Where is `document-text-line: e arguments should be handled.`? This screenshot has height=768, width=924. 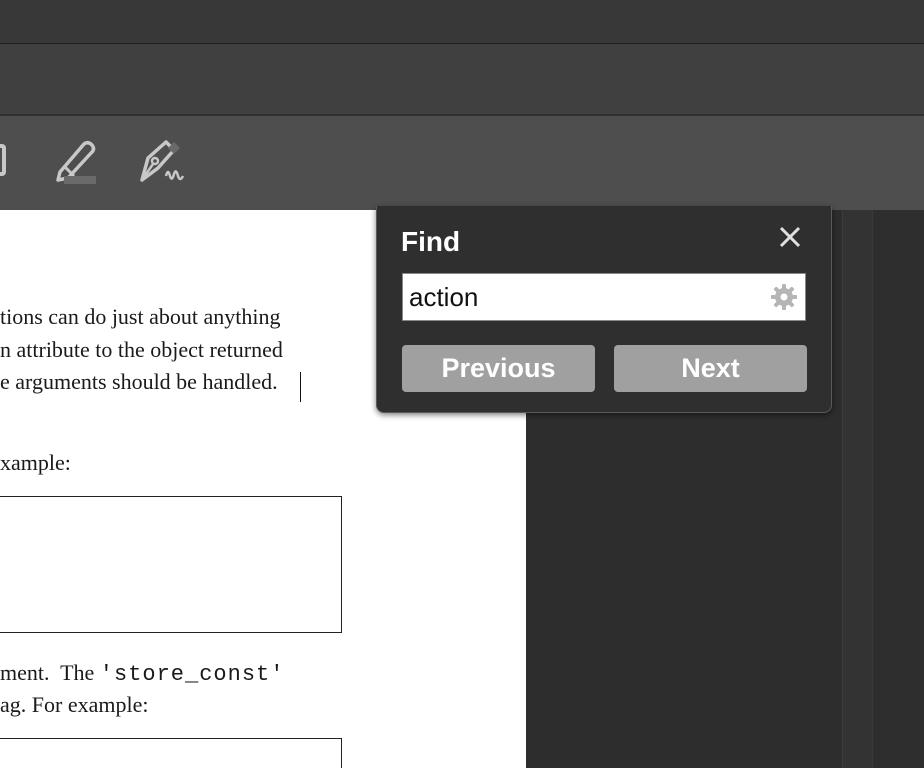 document-text-line: e arguments should be handled. is located at coordinates (139, 381).